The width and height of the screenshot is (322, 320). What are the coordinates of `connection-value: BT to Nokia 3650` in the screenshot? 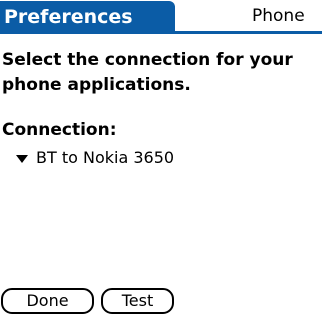 It's located at (105, 157).